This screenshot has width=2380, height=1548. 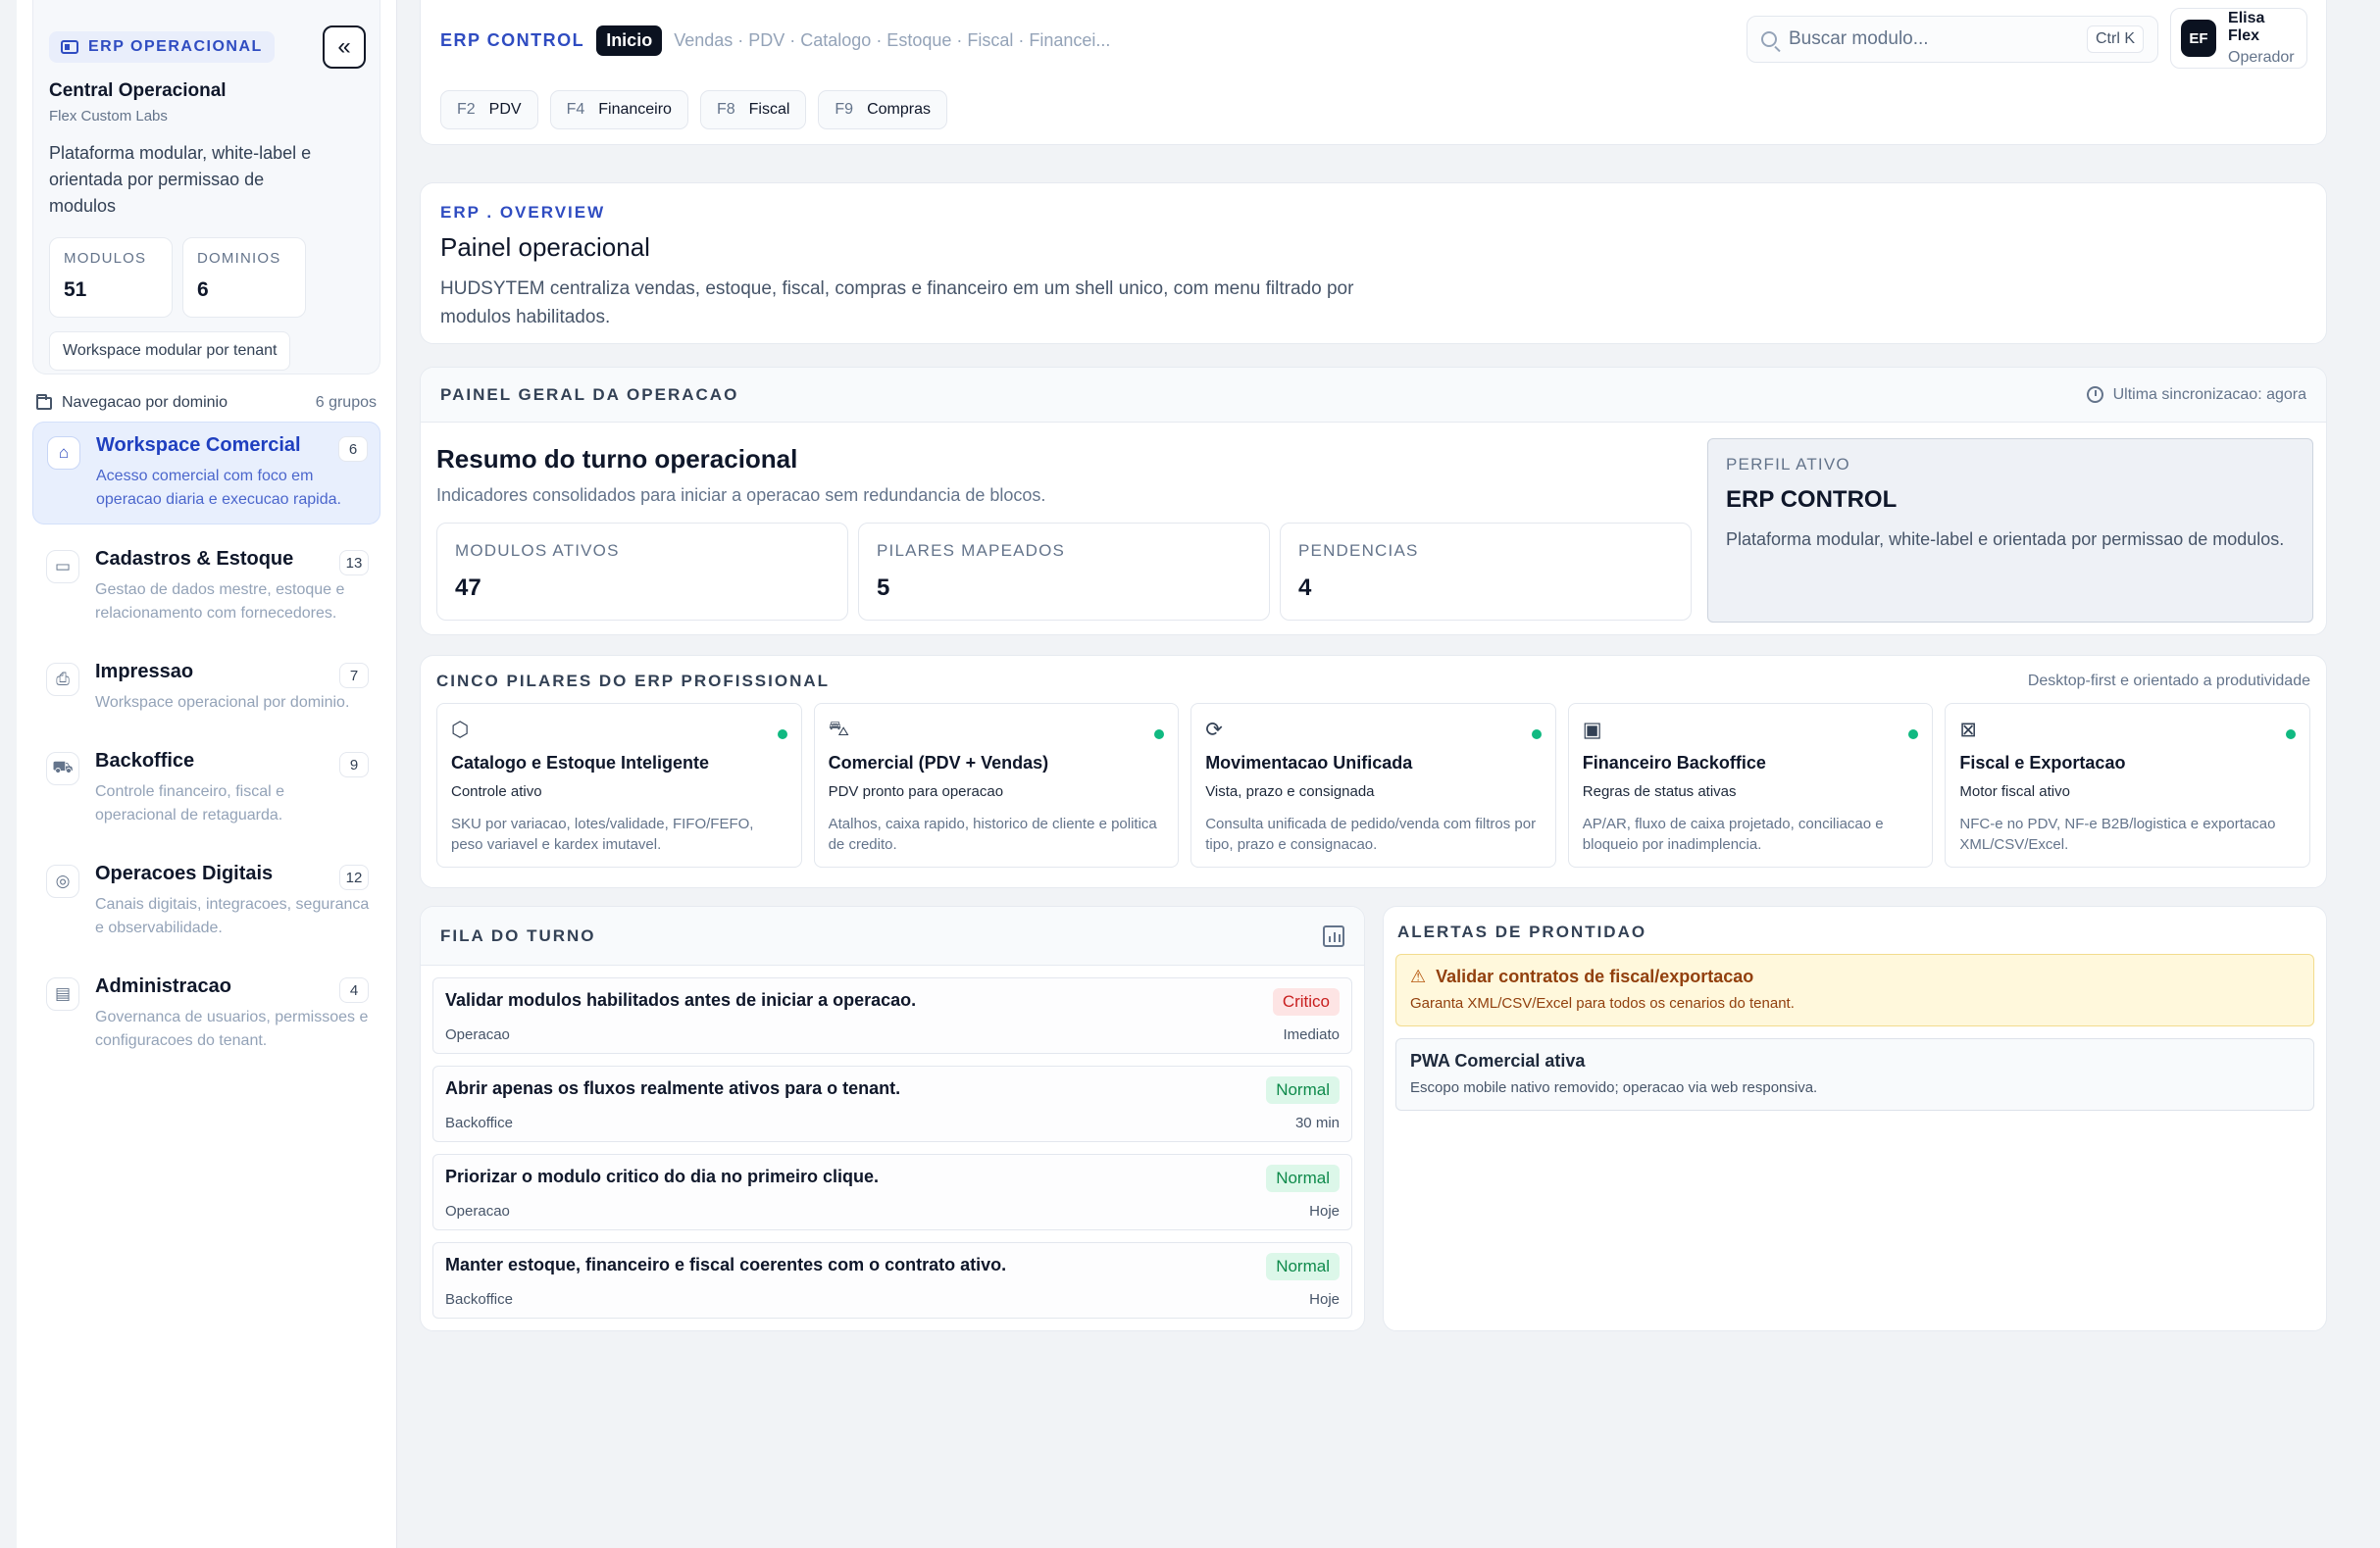 I want to click on search-input, so click(x=1932, y=39).